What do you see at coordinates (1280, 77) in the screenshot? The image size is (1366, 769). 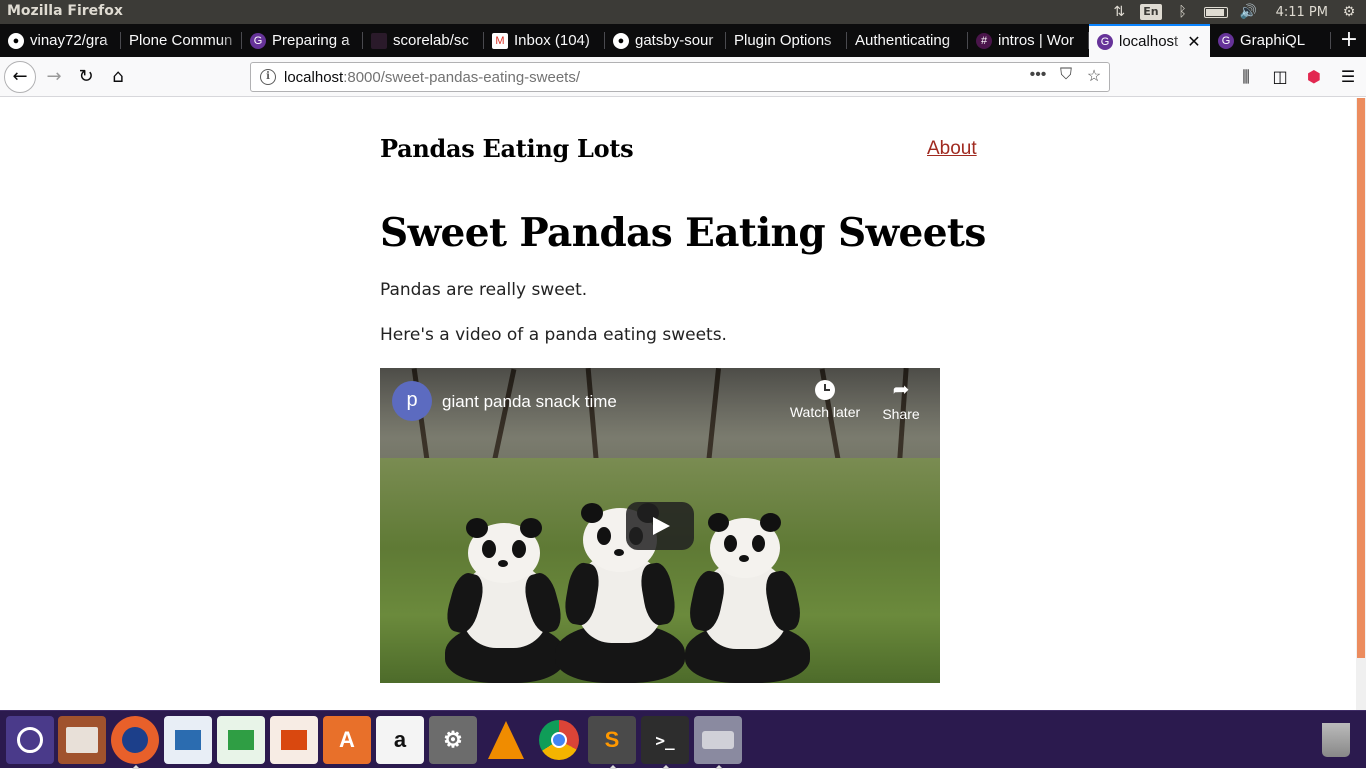 I see `sidebar-icon: ◫` at bounding box center [1280, 77].